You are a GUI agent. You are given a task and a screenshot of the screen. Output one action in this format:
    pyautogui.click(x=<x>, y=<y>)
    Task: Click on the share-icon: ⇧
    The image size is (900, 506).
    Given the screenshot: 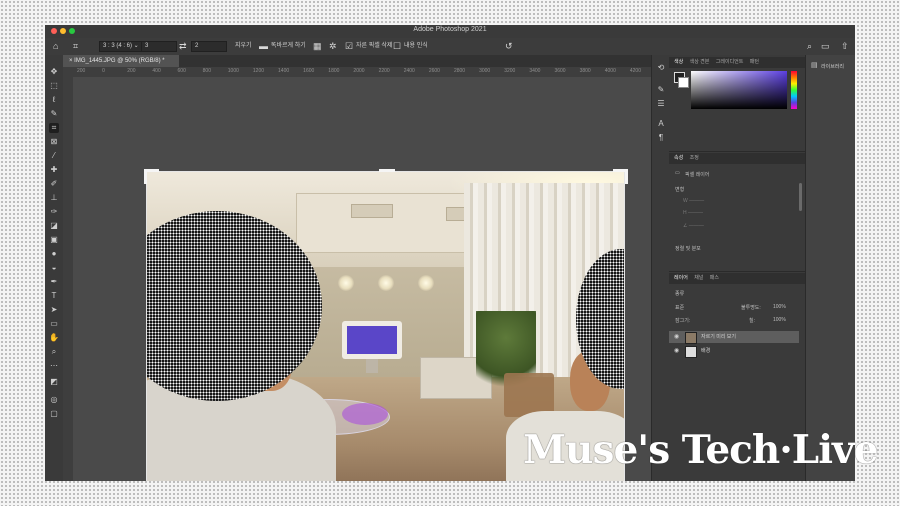 What is the action you would take?
    pyautogui.click(x=845, y=46)
    